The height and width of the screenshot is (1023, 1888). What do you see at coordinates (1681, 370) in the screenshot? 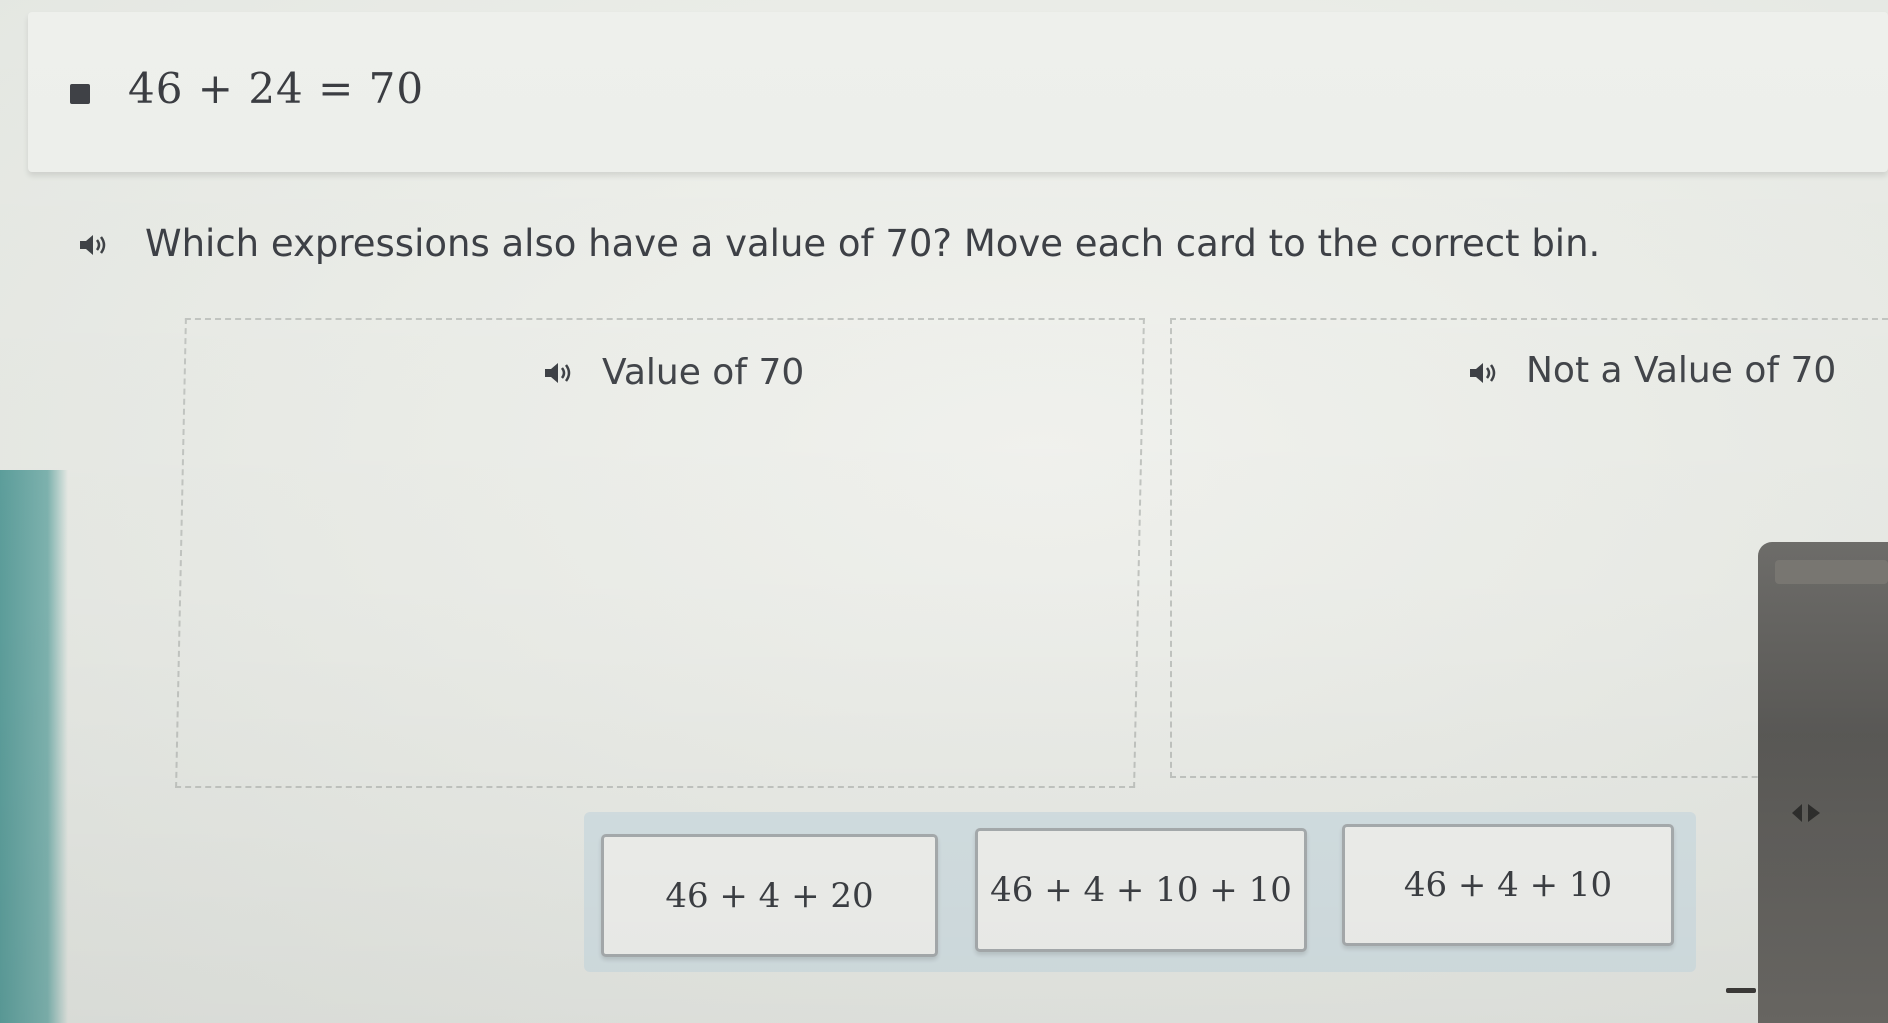
I see `bin-title-not-value-of-70: Not a Value of 70` at bounding box center [1681, 370].